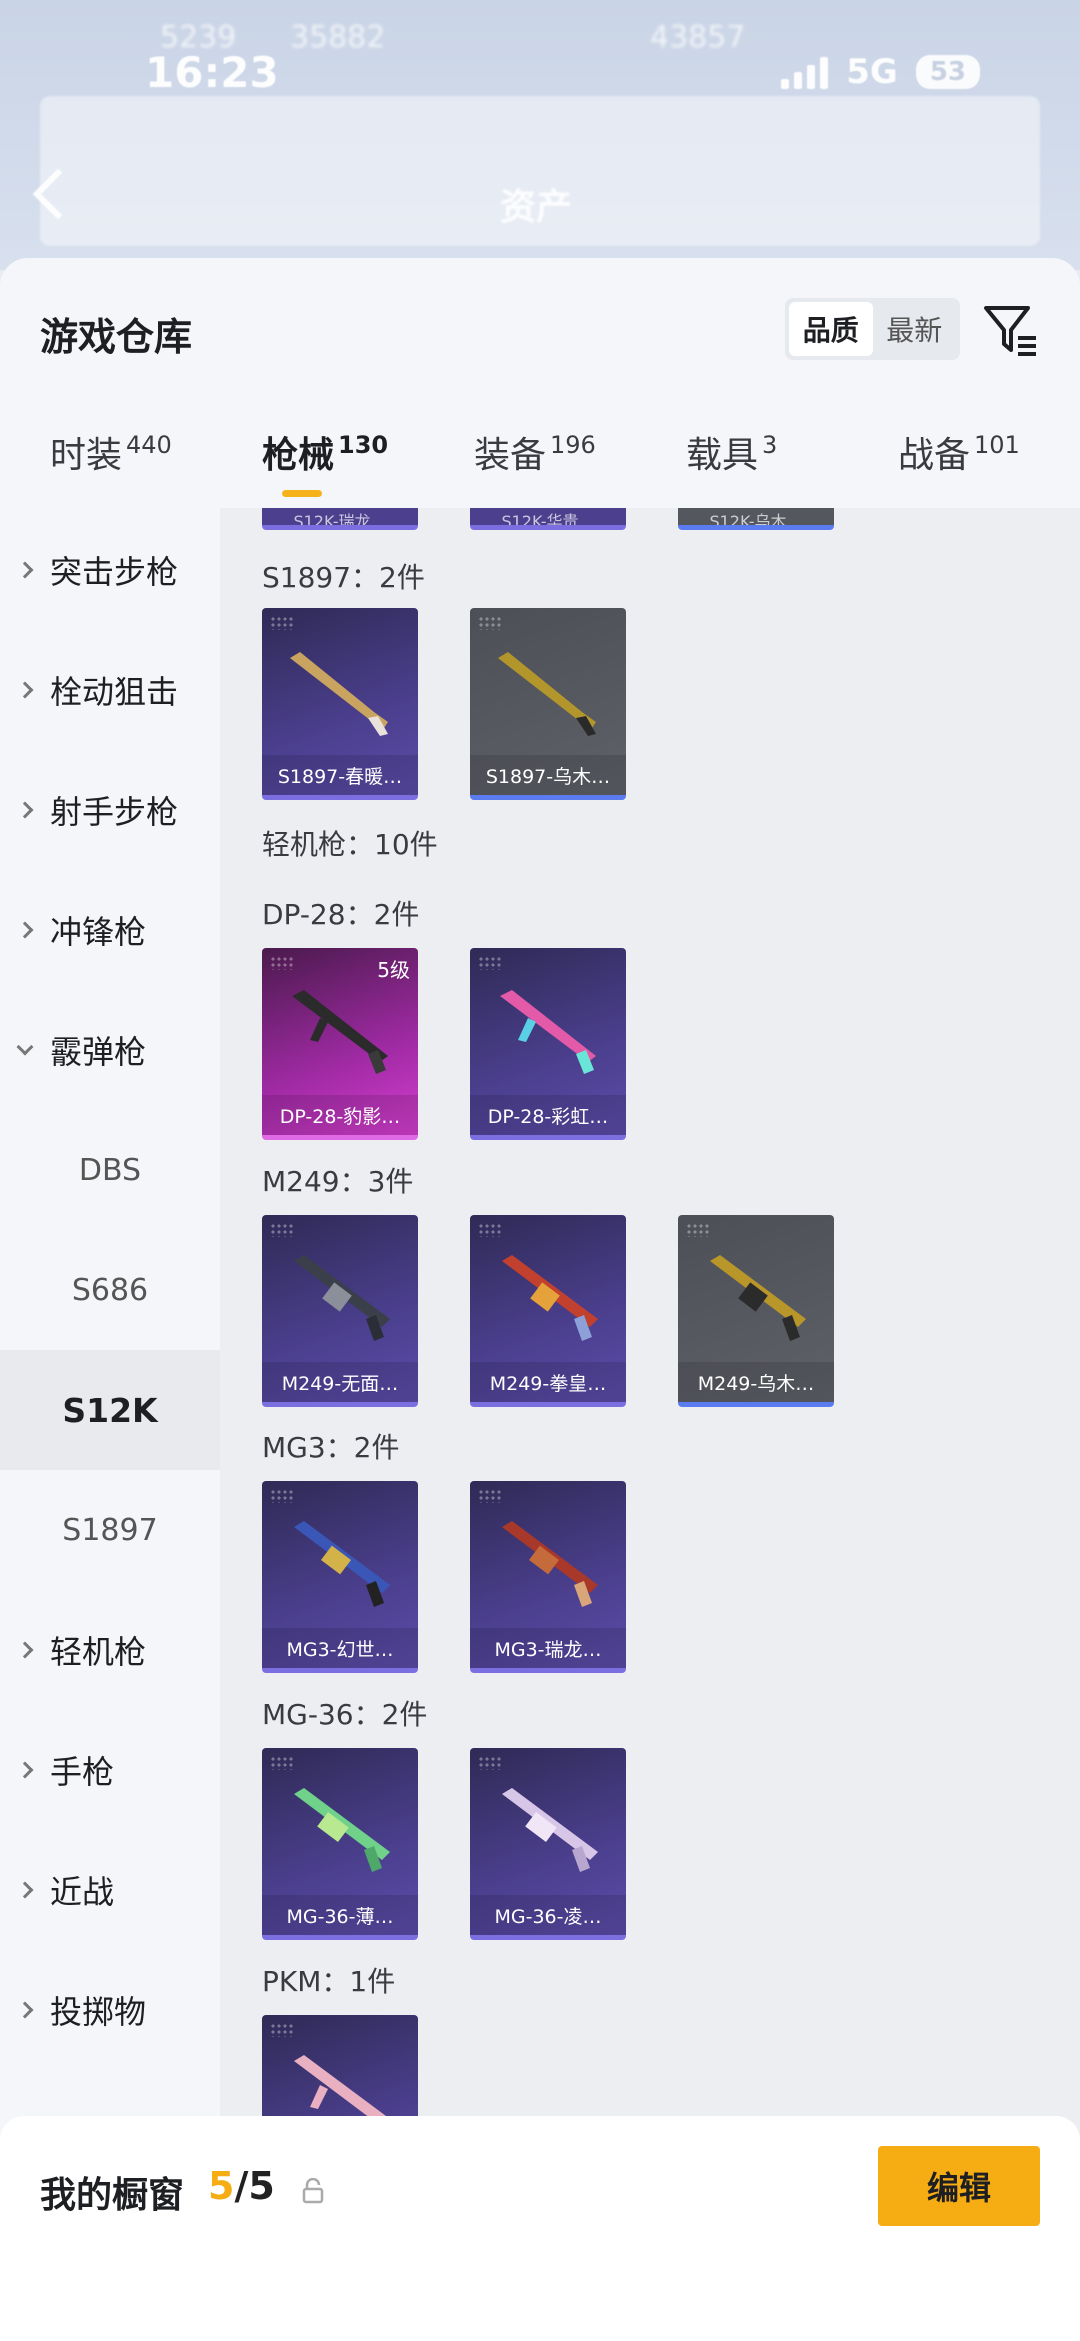 The image size is (1080, 2341). I want to click on status-indicators: 5G 53, so click(880, 72).